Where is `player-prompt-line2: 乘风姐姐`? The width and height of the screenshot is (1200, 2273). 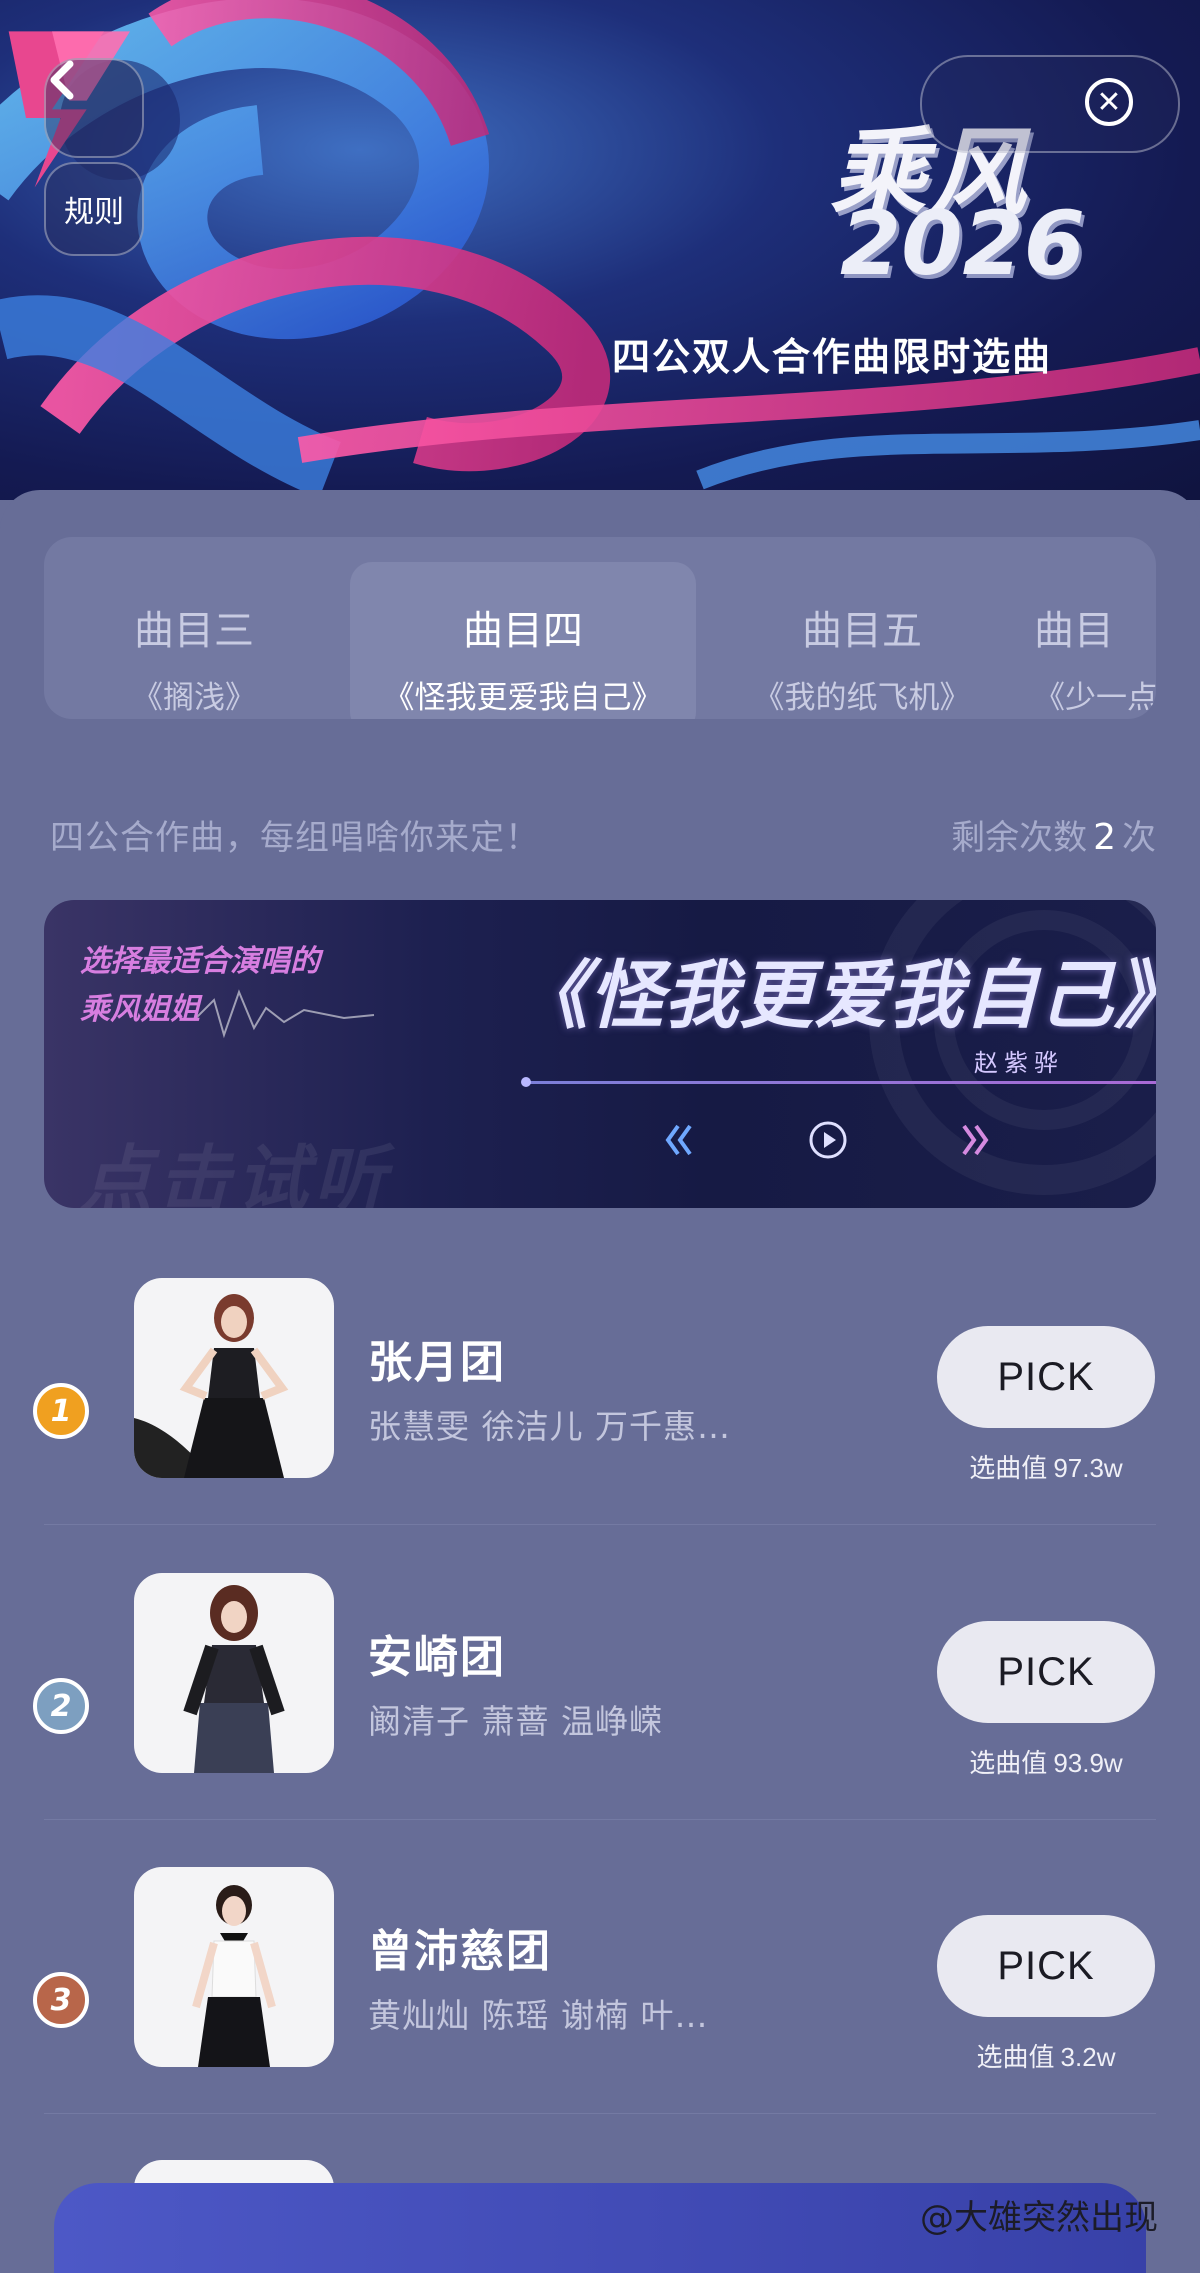 player-prompt-line2: 乘风姐姐 is located at coordinates (140, 1009).